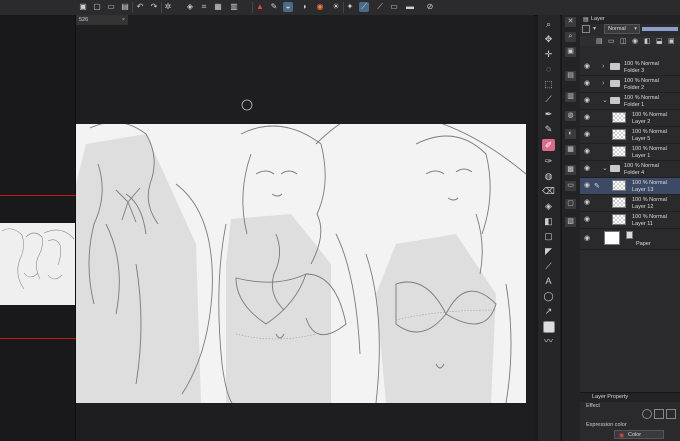 This screenshot has width=680, height=441. I want to click on pencil-icon: ✎, so click(548, 129).